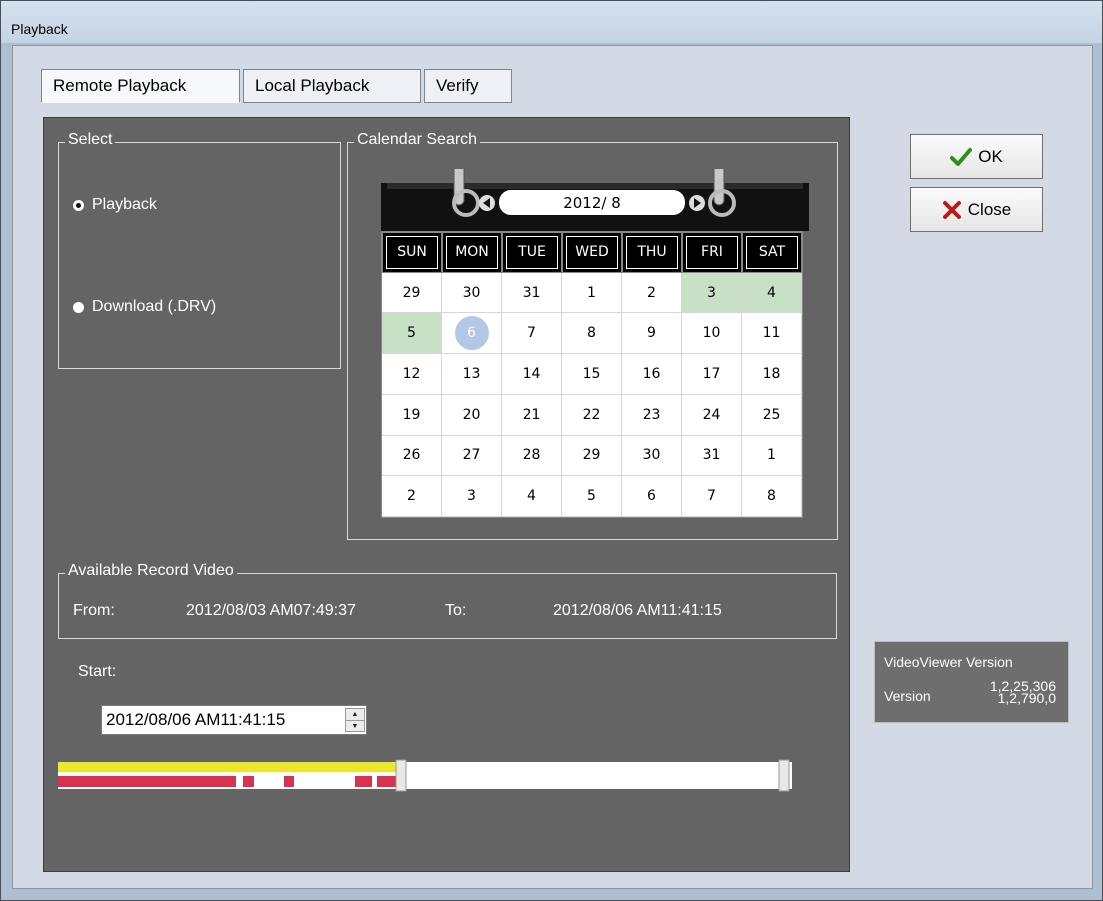  I want to click on weekday-header: SAT, so click(772, 252).